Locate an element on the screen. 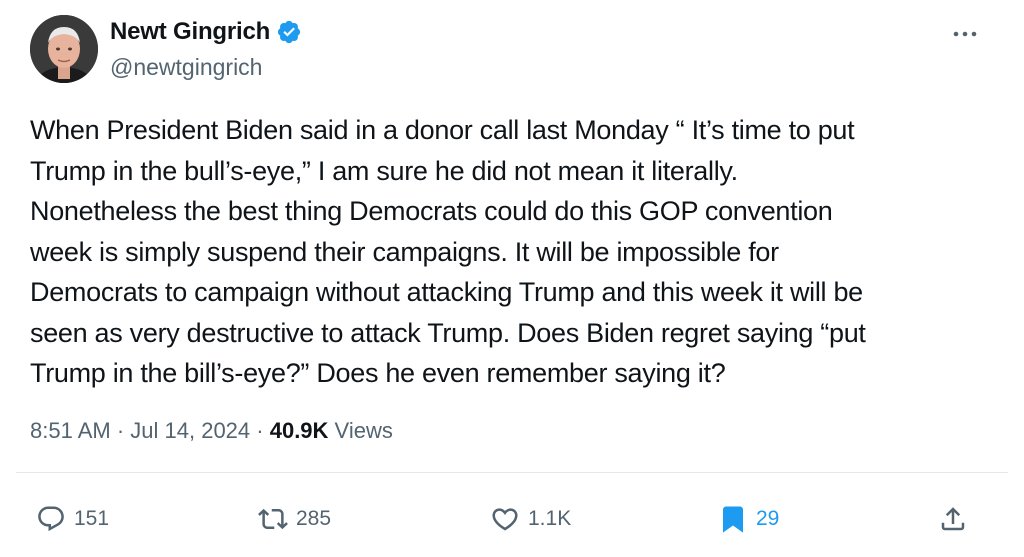 The image size is (1024, 557). author-name-row: Newt Gingrich is located at coordinates (206, 32).